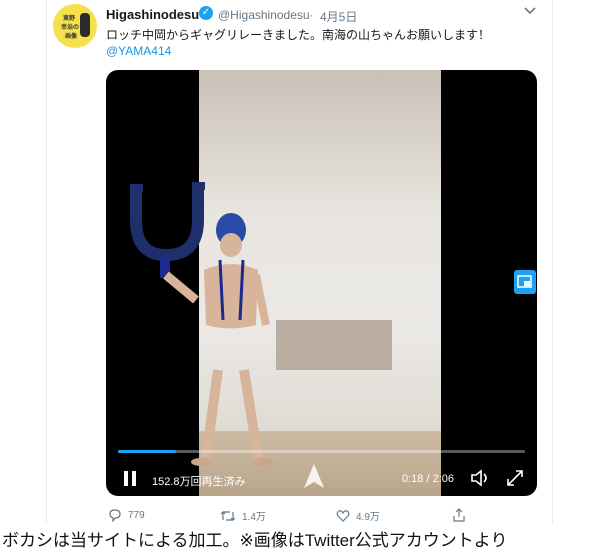  Describe the element at coordinates (368, 517) in the screenshot. I see `like-count: 4.9万` at that location.